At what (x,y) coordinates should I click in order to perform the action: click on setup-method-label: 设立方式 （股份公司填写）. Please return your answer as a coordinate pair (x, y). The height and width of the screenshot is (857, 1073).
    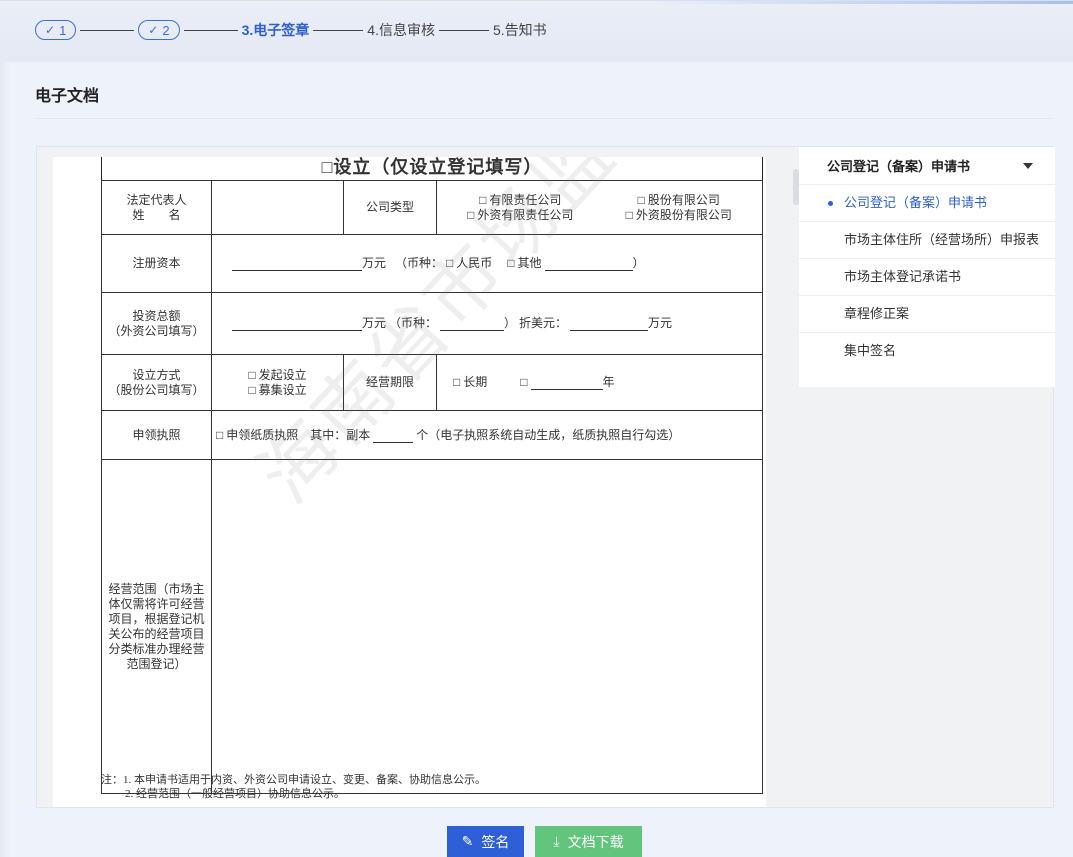
    Looking at the image, I should click on (156, 382).